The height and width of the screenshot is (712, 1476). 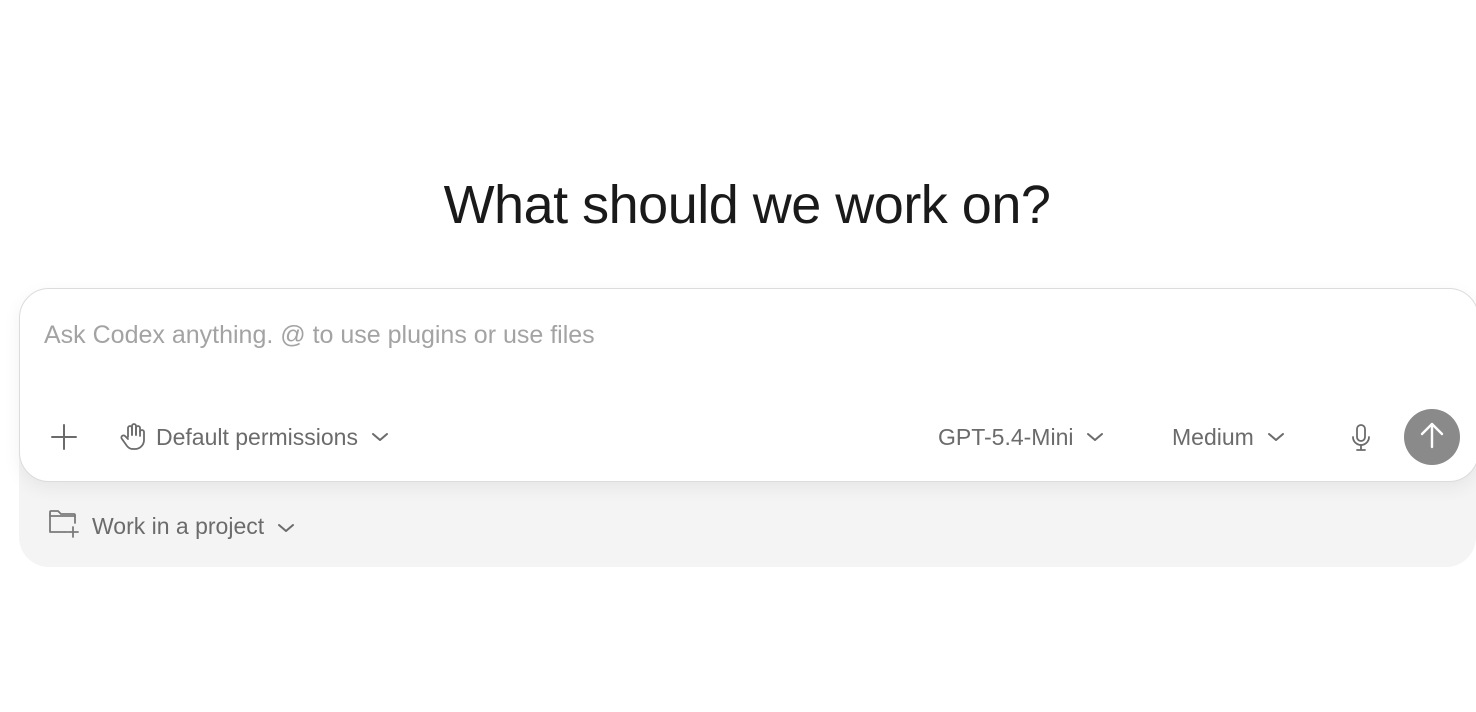 I want to click on model-dropdown: GPT-5.4-Mini, so click(x=1021, y=437).